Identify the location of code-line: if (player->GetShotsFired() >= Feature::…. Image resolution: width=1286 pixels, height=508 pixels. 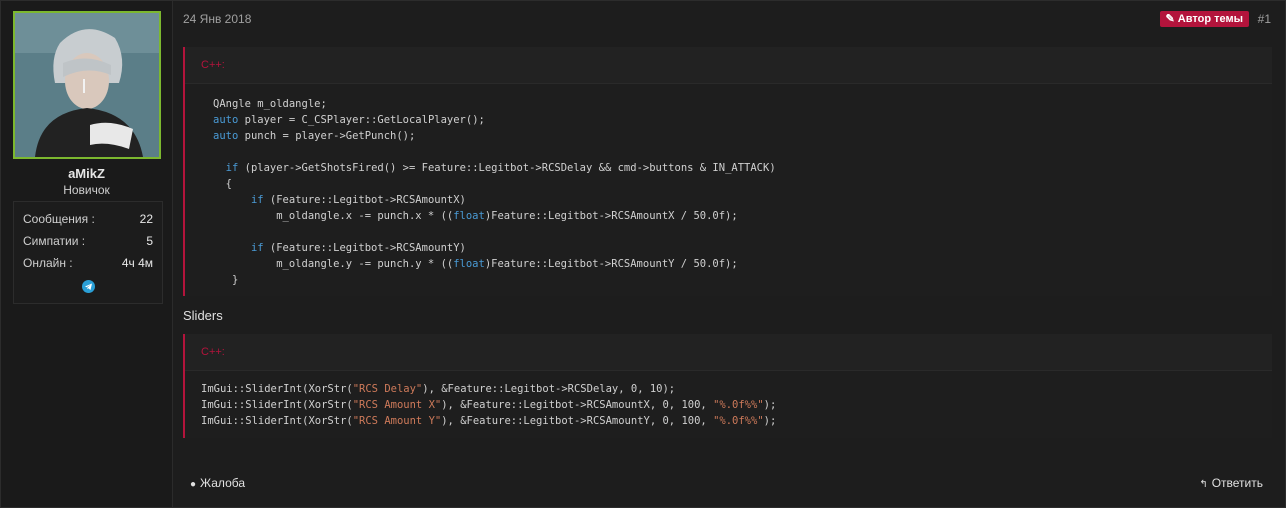
(500, 168).